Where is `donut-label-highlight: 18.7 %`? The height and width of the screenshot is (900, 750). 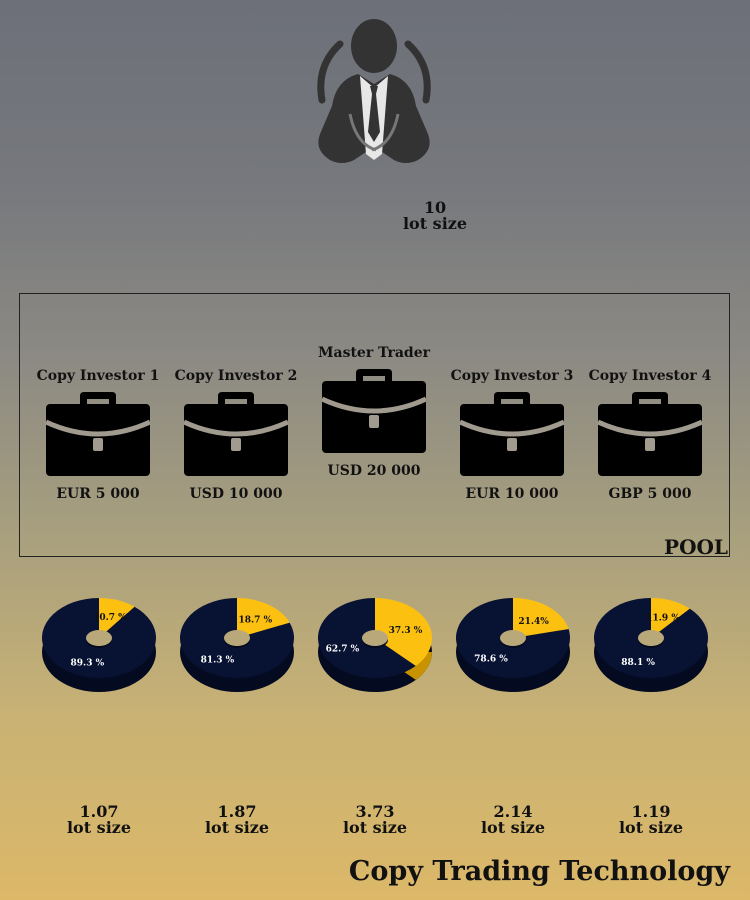 donut-label-highlight: 18.7 % is located at coordinates (256, 621).